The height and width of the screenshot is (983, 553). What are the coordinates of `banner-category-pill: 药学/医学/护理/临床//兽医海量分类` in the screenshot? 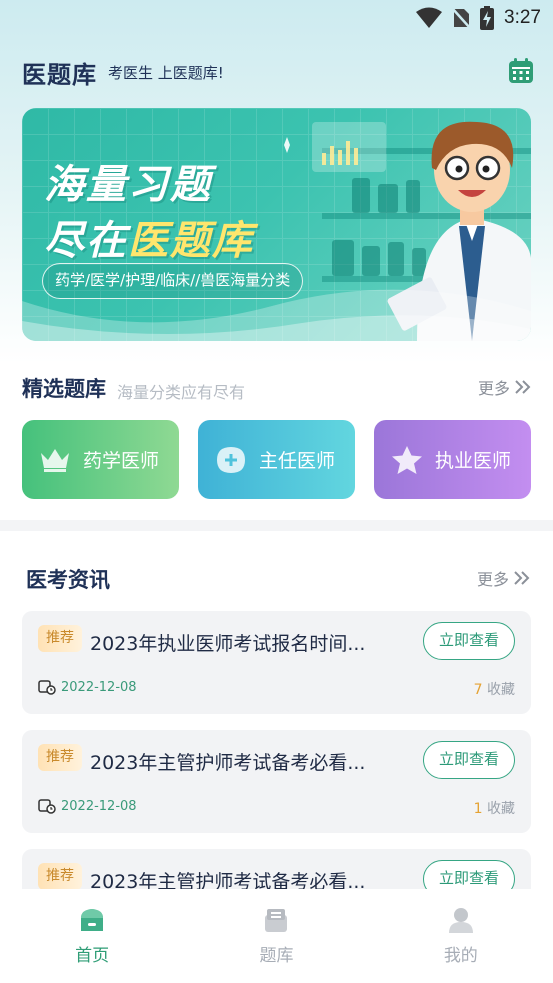 It's located at (173, 281).